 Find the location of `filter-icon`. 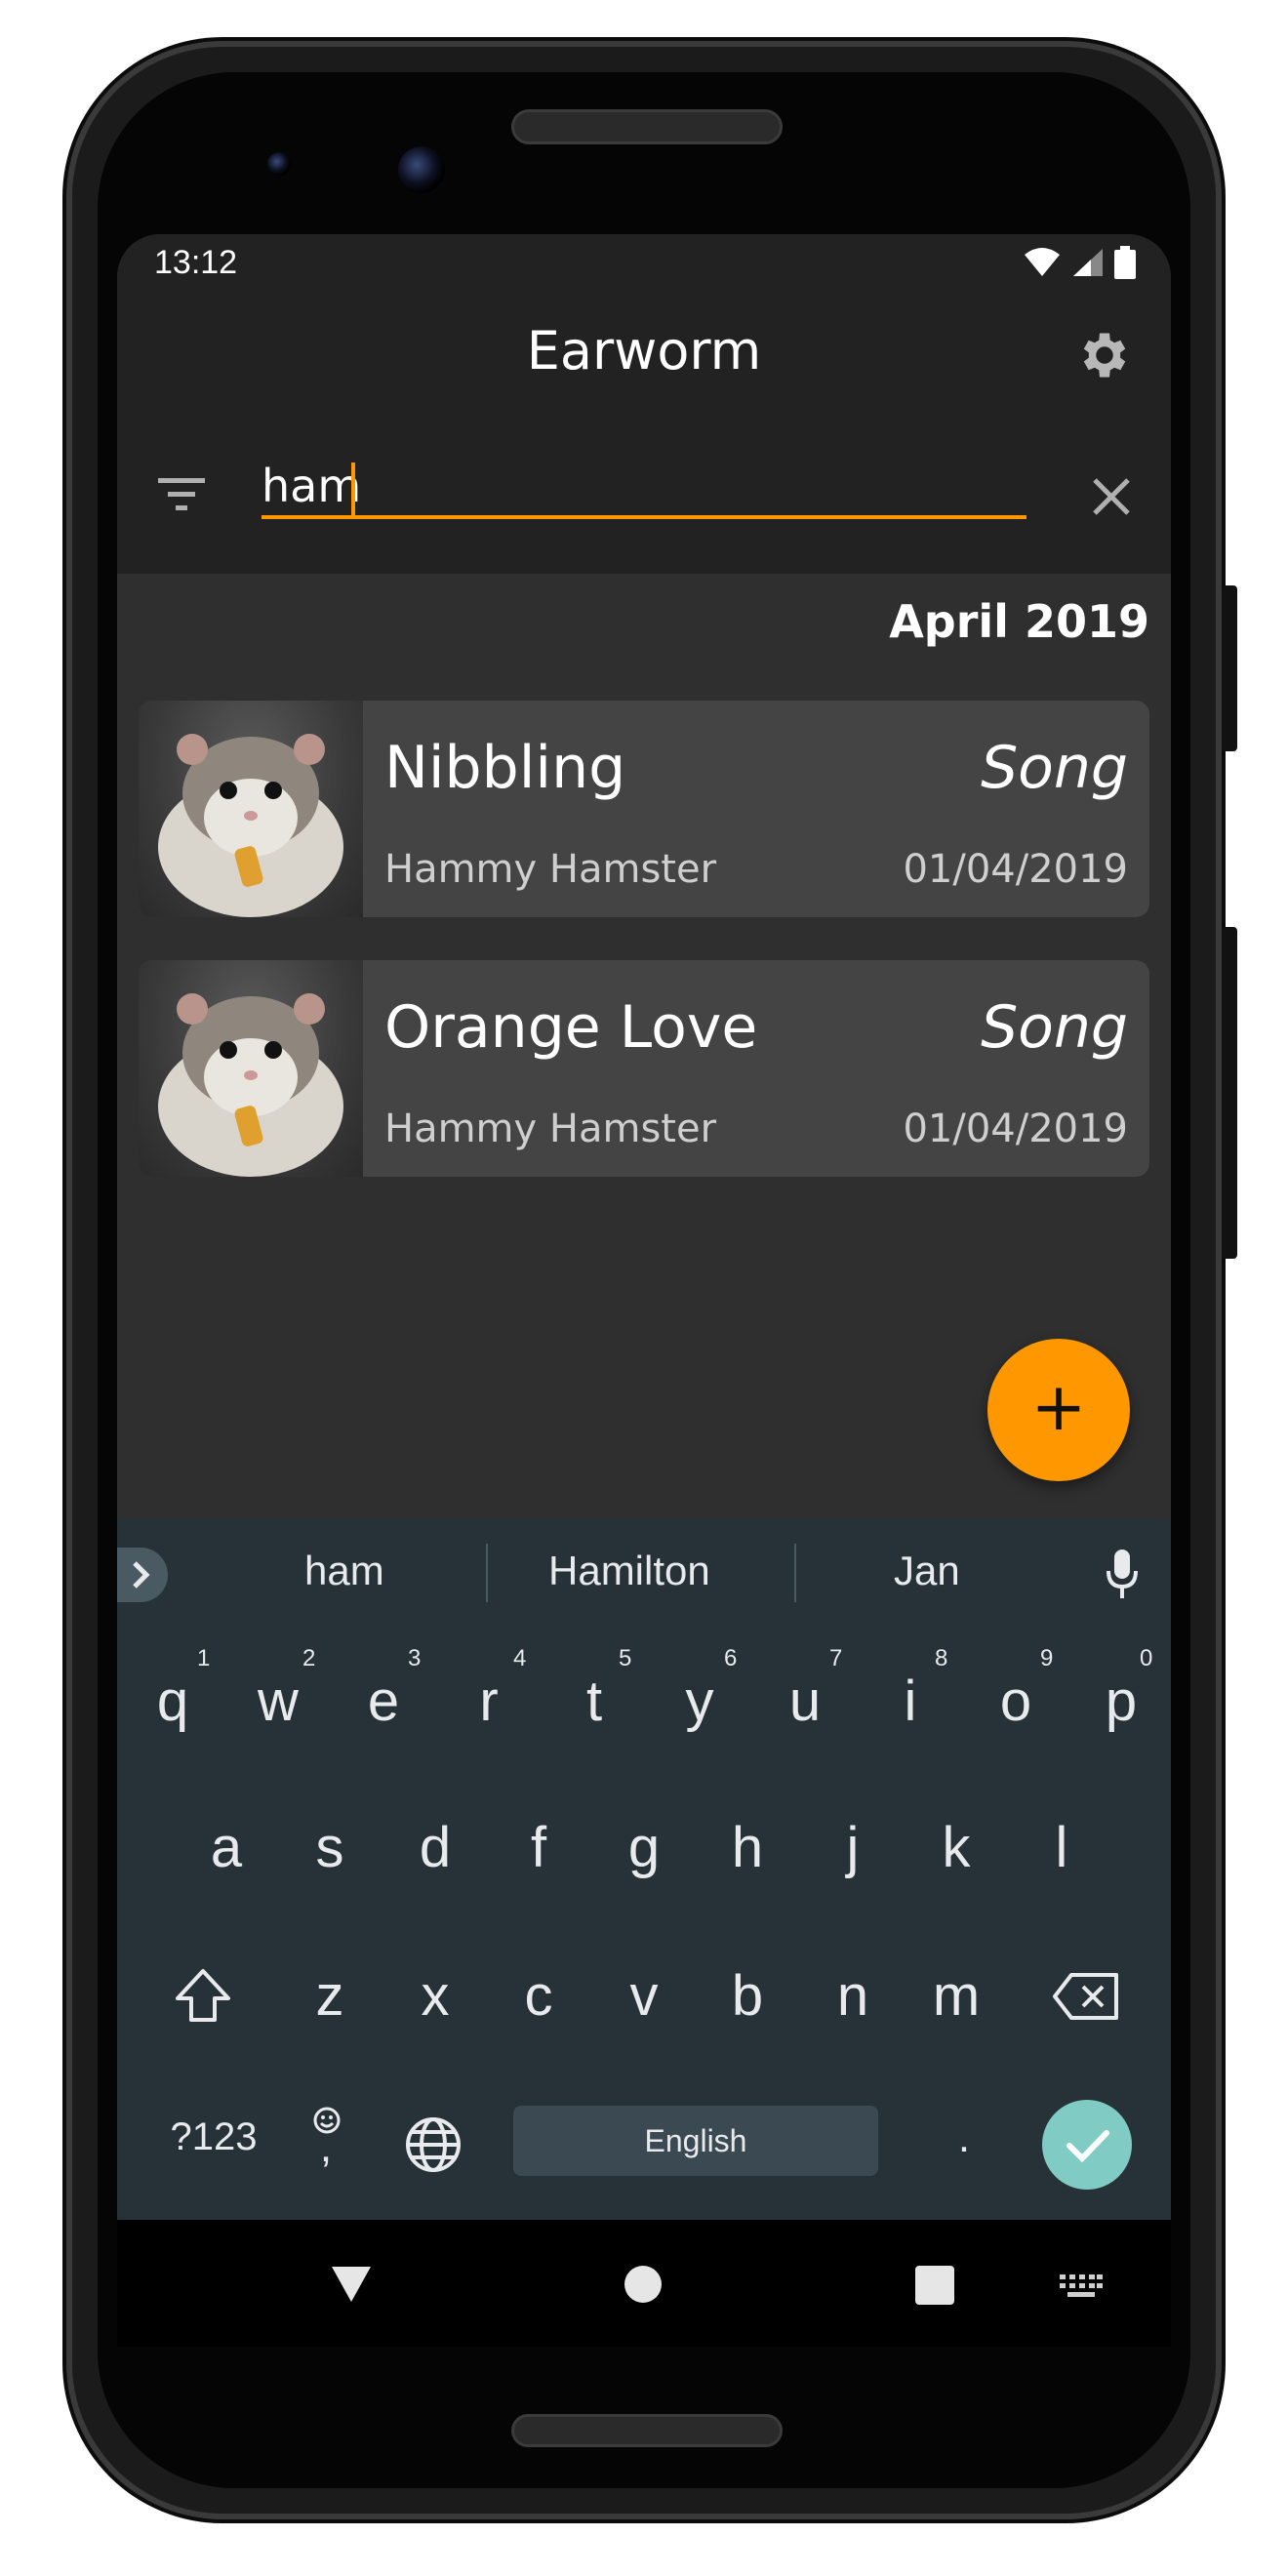

filter-icon is located at coordinates (181, 493).